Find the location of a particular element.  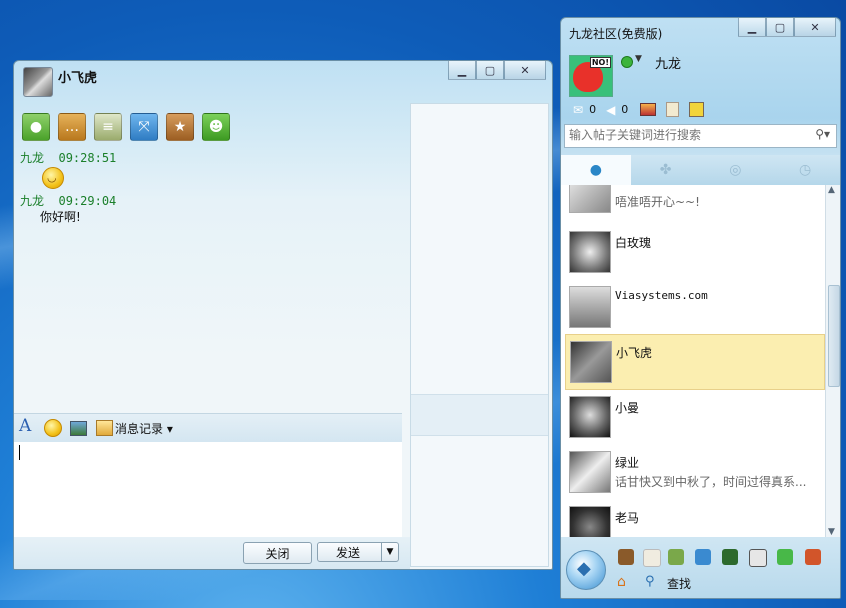

favorite-star-icon: ★ is located at coordinates (180, 127).